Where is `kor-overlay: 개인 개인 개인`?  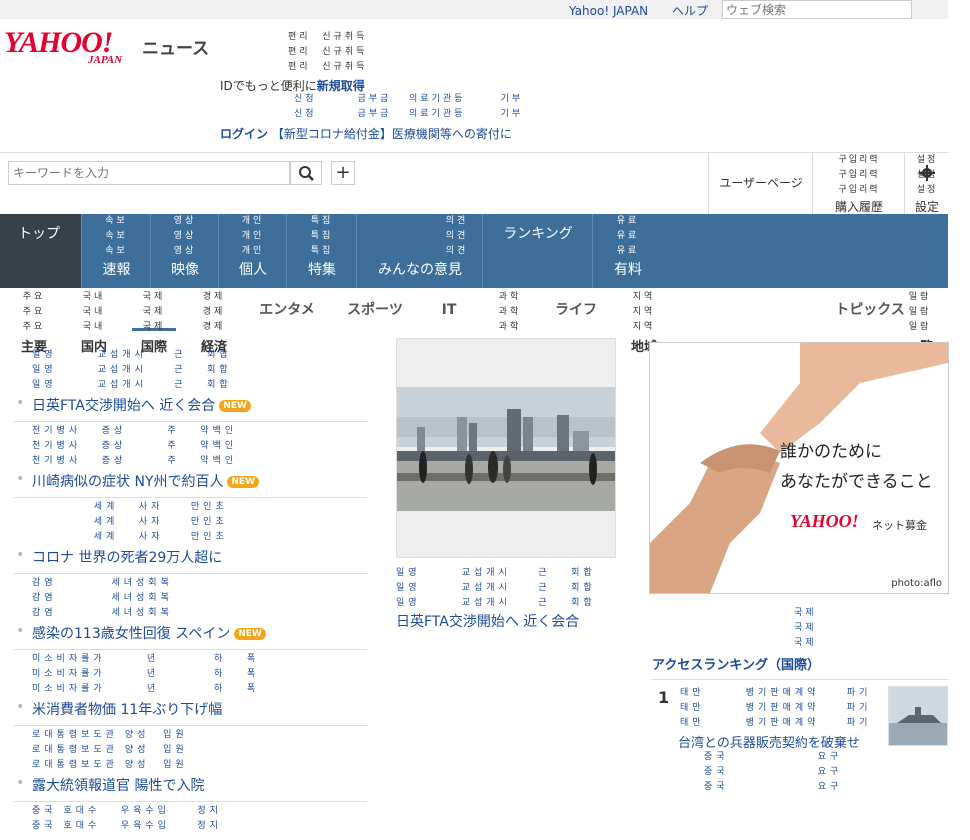 kor-overlay: 개인 개인 개인 is located at coordinates (253, 236).